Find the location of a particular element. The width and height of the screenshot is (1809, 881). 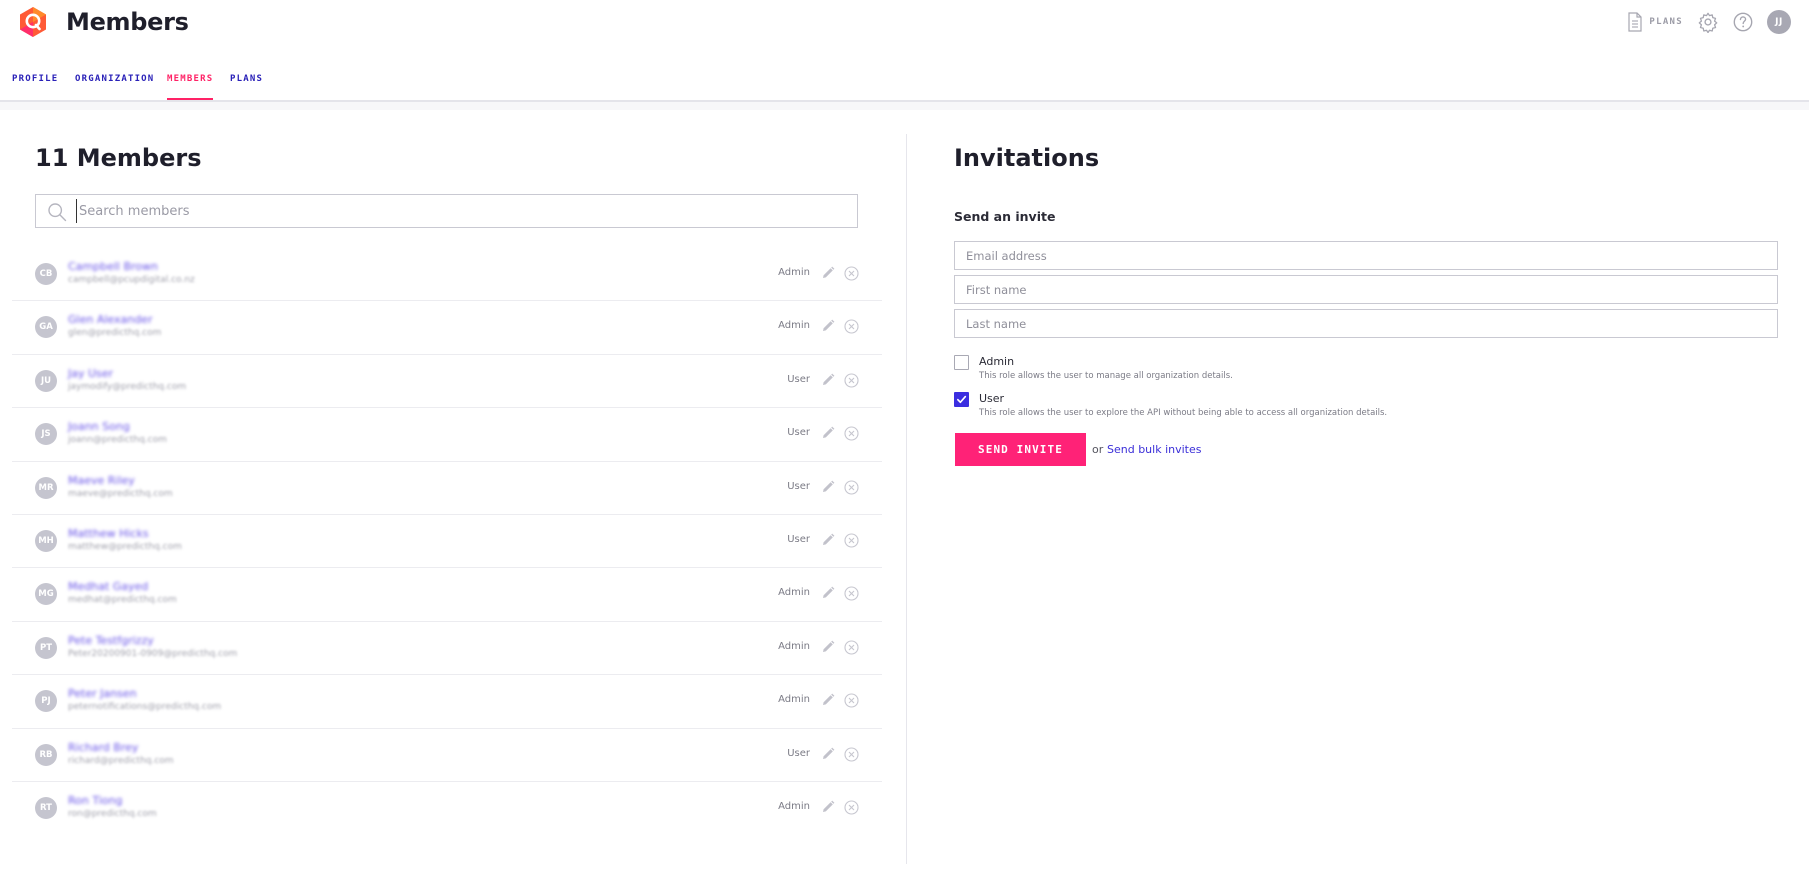

member-name-link: Joann Song is located at coordinates (99, 426).